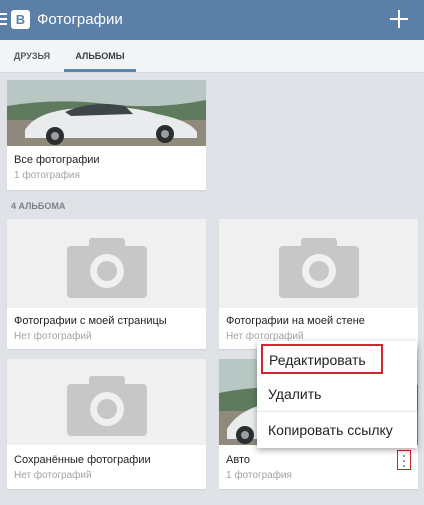  What do you see at coordinates (38, 206) in the screenshot?
I see `albums-section-heading: 4 АЛЬБОМА` at bounding box center [38, 206].